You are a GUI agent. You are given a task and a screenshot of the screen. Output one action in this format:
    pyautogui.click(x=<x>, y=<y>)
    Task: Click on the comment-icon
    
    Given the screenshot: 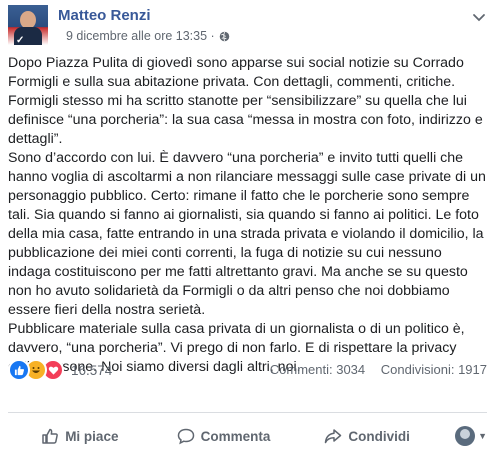 What is the action you would take?
    pyautogui.click(x=185, y=436)
    